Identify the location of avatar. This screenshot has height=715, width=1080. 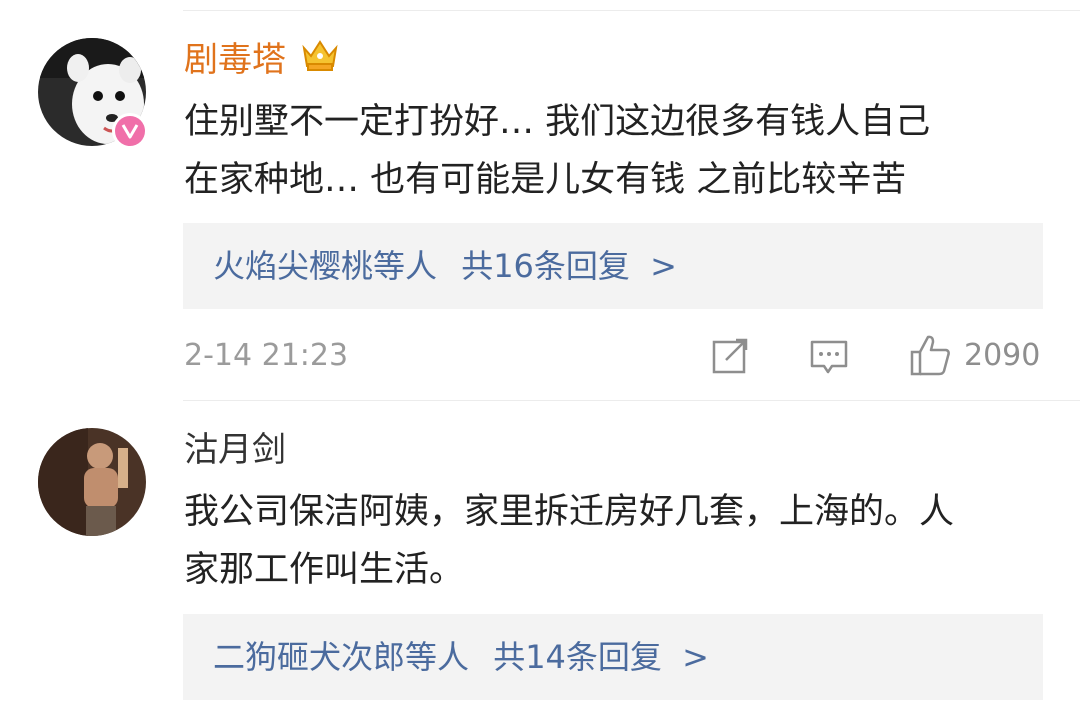
(92, 482).